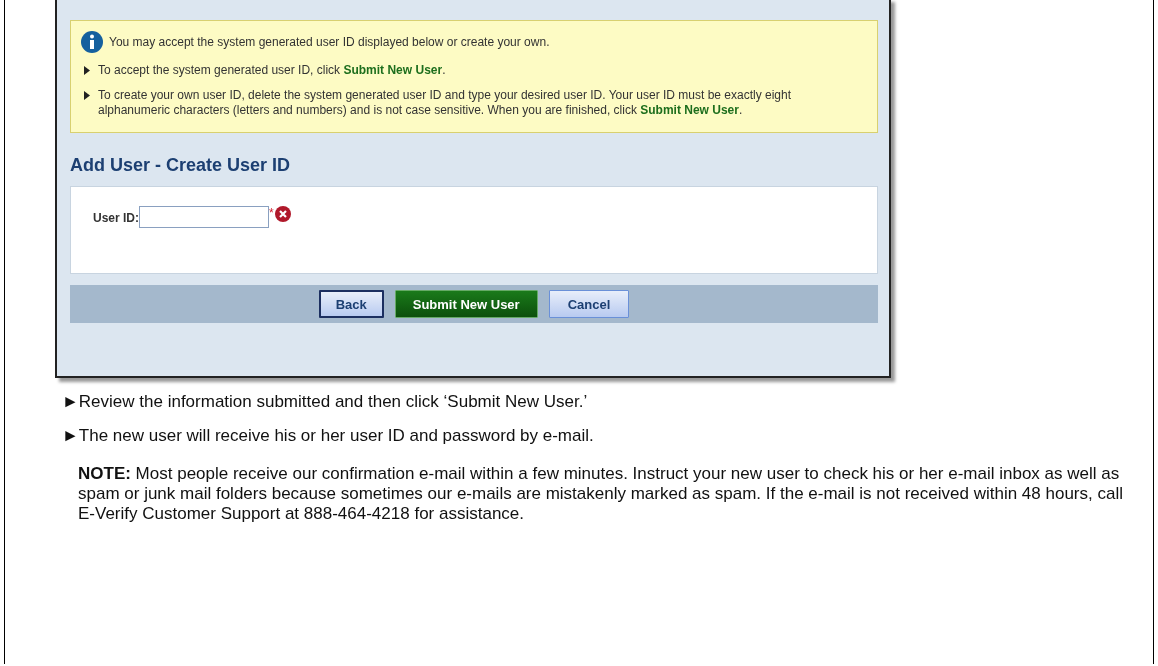  What do you see at coordinates (204, 217) in the screenshot?
I see `user-id-field` at bounding box center [204, 217].